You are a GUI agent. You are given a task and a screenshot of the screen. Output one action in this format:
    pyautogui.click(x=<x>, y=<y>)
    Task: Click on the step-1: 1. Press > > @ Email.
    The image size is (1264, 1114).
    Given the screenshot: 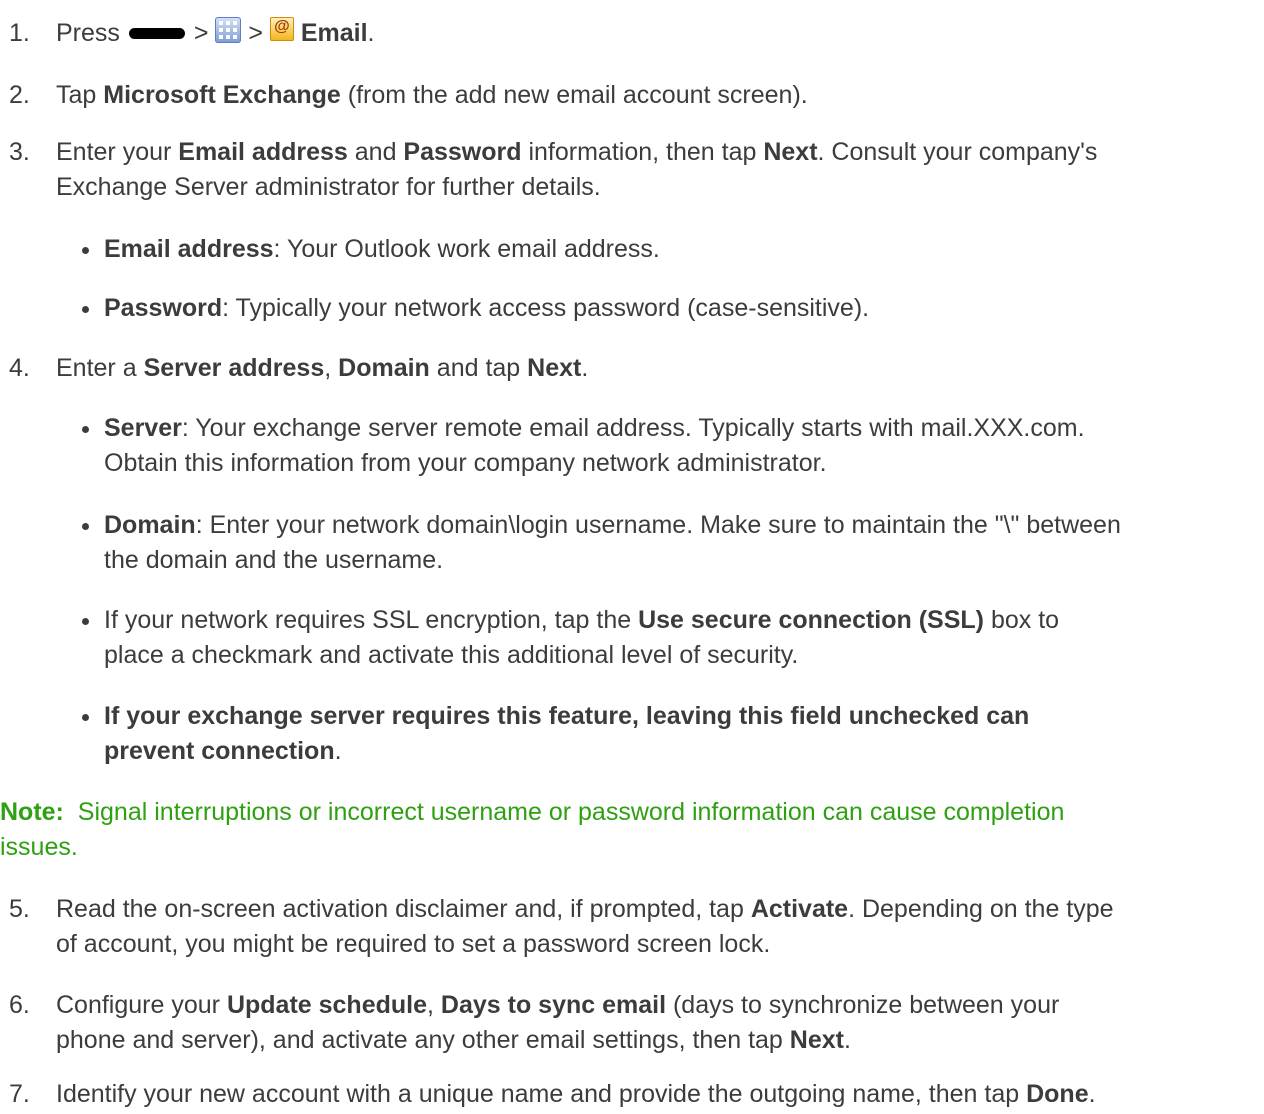 What is the action you would take?
    pyautogui.click(x=629, y=33)
    